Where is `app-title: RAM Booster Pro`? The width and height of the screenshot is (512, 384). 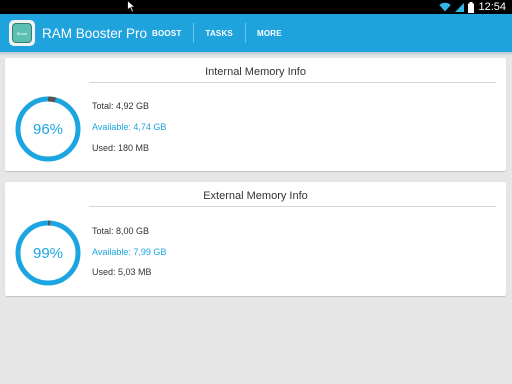 app-title: RAM Booster Pro is located at coordinates (95, 33).